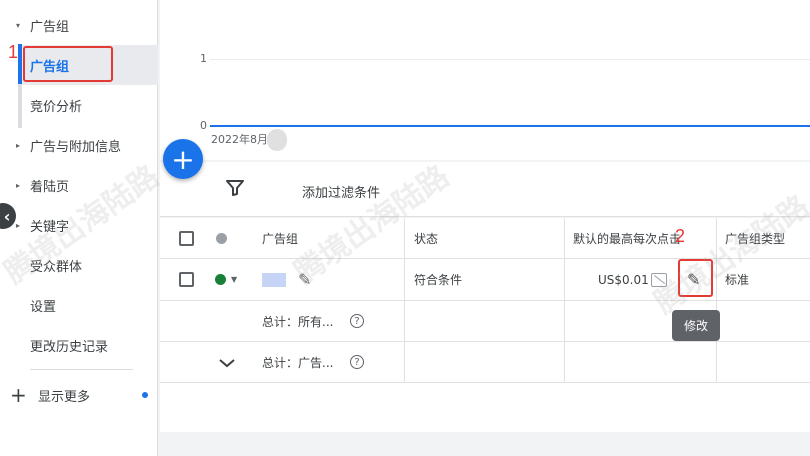 The width and height of the screenshot is (810, 456). I want to click on sidebar-divider, so click(81, 369).